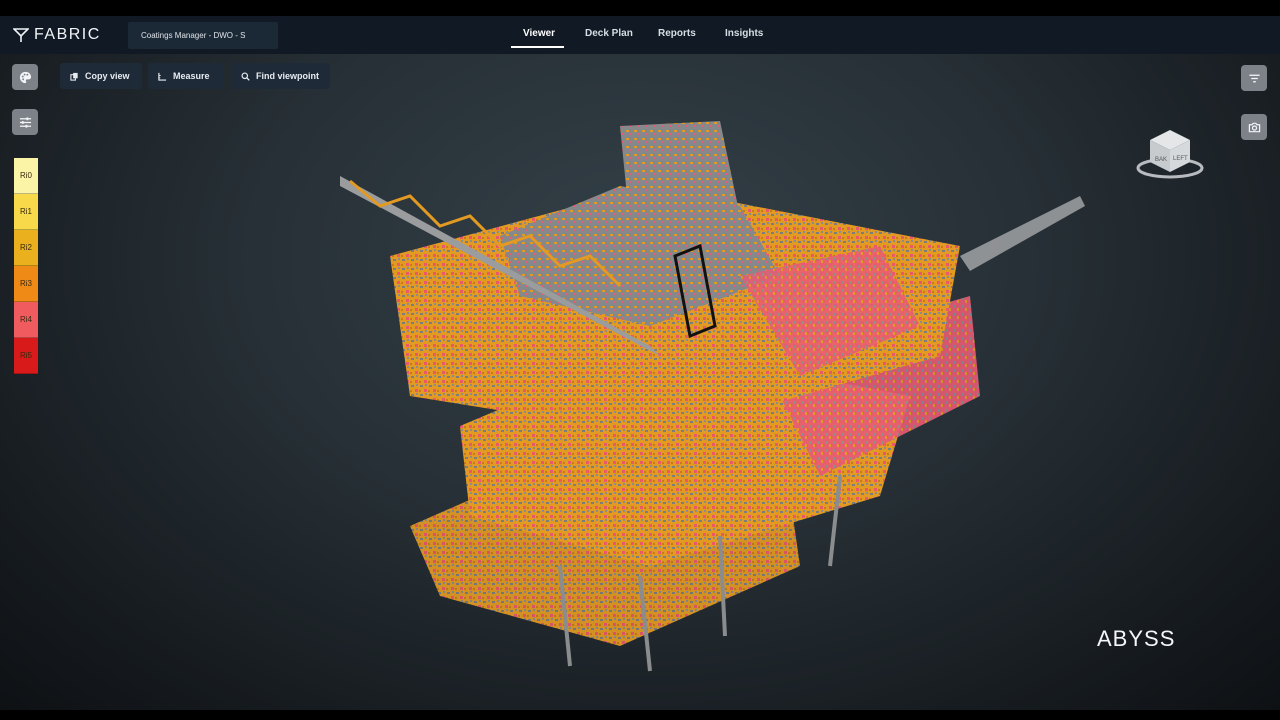  What do you see at coordinates (191, 76) in the screenshot?
I see `measure-label: Measure` at bounding box center [191, 76].